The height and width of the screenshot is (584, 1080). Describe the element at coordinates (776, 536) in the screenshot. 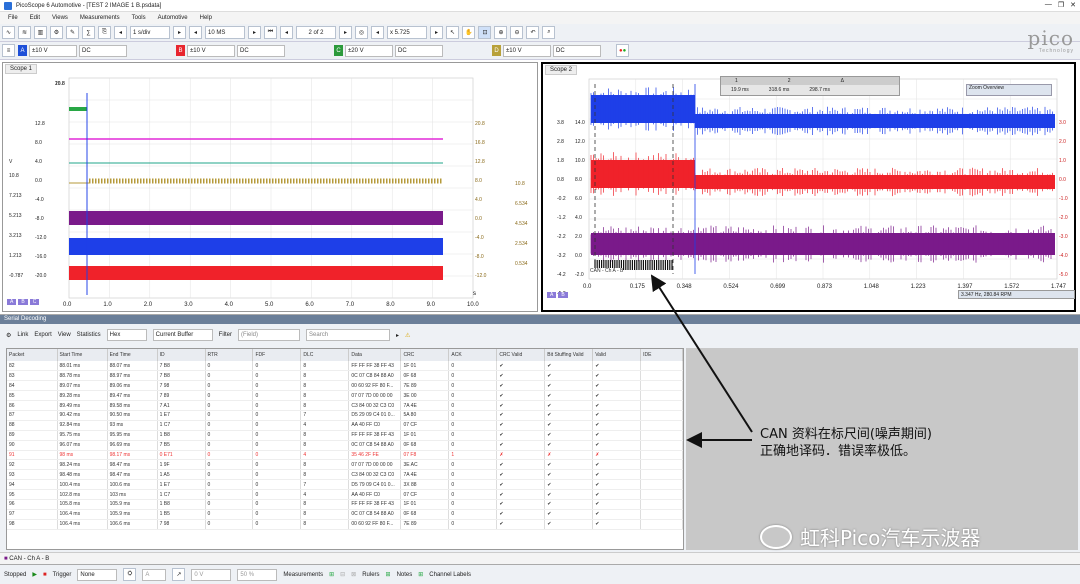

I see `wechat-icon` at that location.